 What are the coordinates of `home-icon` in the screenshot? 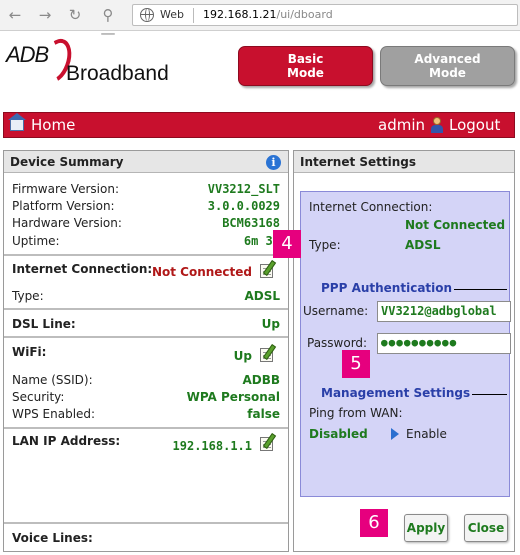 It's located at (17, 122).